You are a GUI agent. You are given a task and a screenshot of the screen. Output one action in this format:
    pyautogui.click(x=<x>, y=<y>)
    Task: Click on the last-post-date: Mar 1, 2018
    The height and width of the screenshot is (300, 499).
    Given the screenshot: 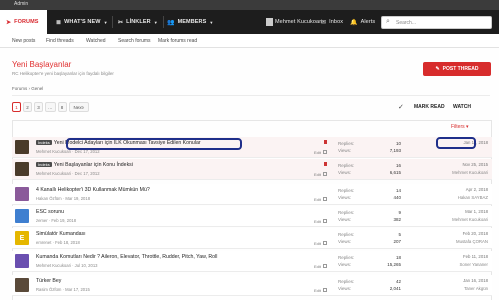 What is the action you would take?
    pyautogui.click(x=450, y=211)
    